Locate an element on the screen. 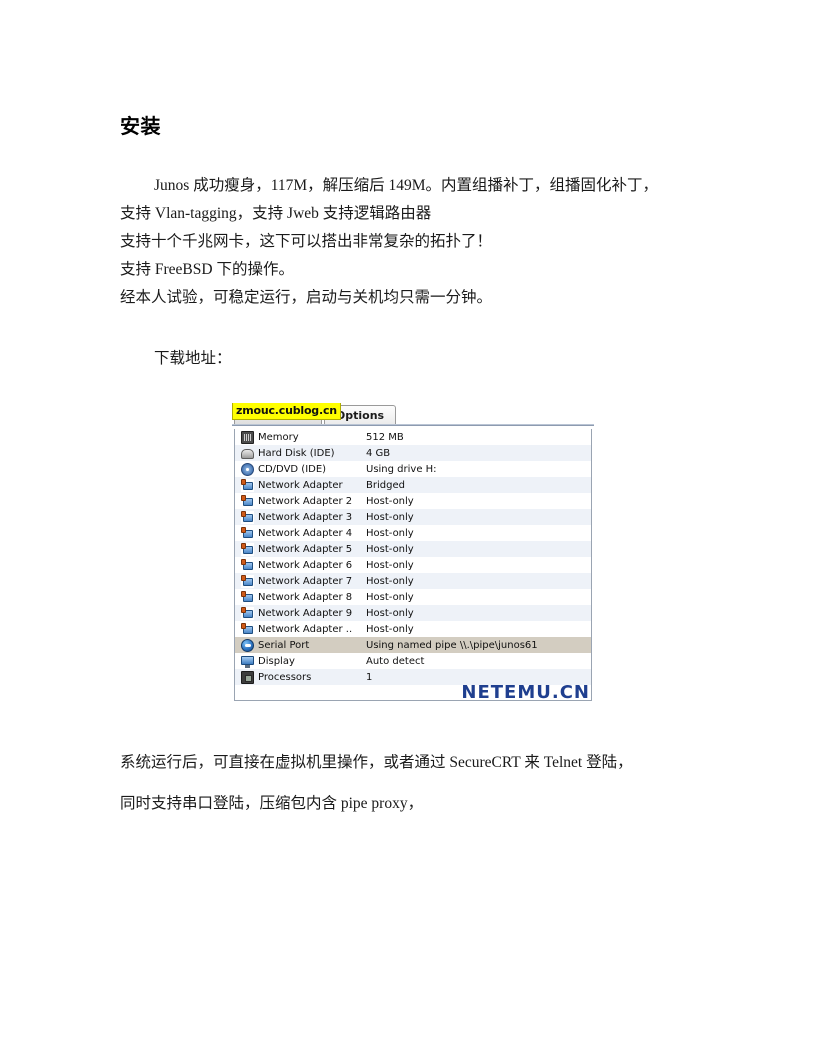 Image resolution: width=816 pixels, height=1056 pixels. processors-icon is located at coordinates (247, 677).